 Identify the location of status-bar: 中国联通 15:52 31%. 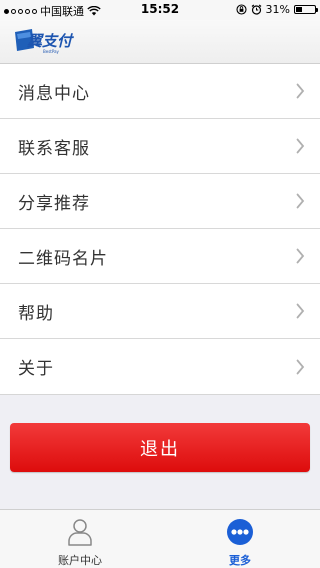
(160, 10).